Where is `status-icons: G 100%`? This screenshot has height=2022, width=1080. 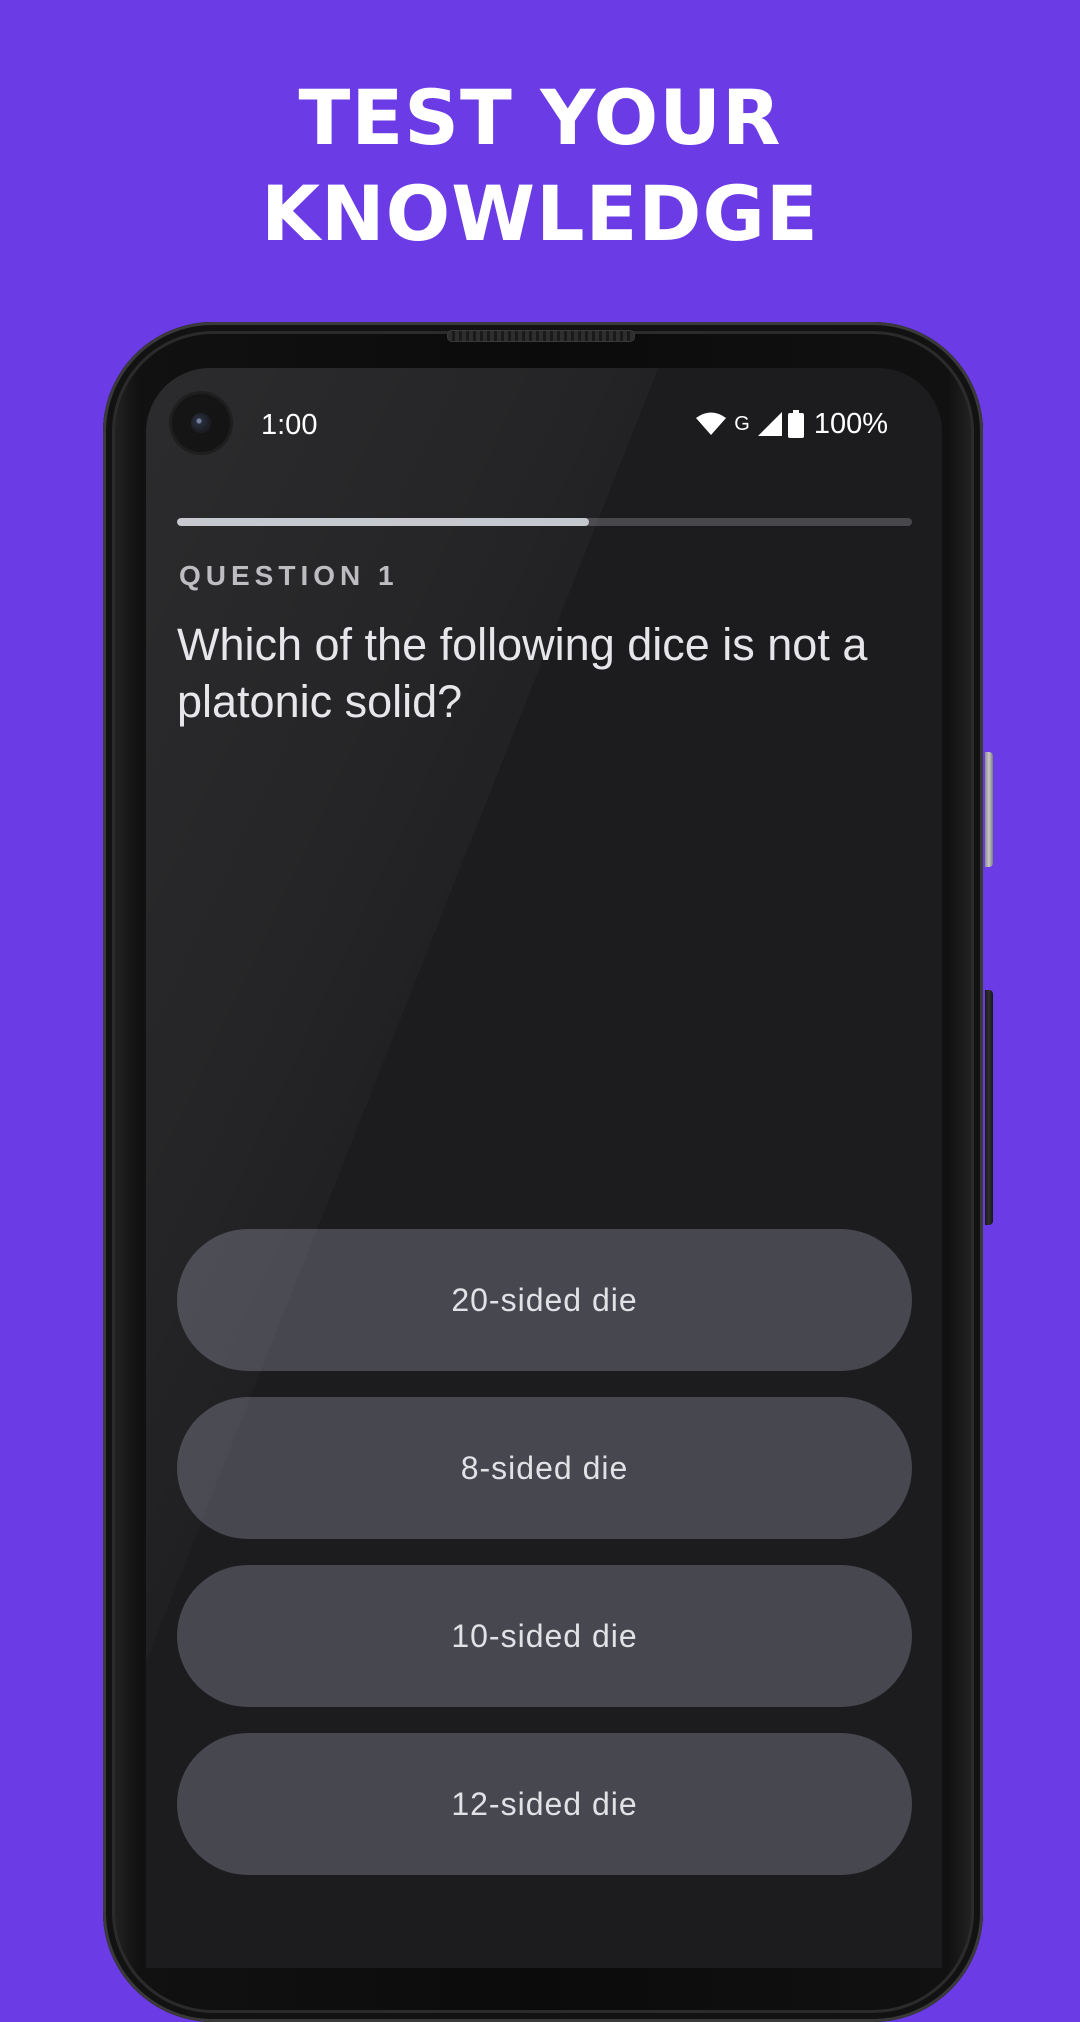
status-icons: G 100% is located at coordinates (792, 424).